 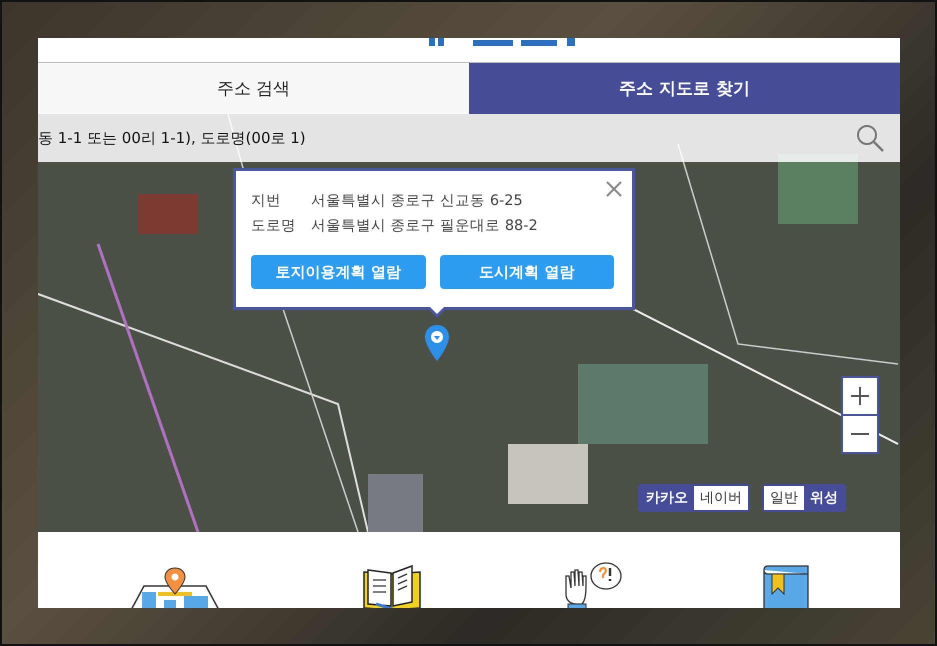 I want to click on map-pin-icon, so click(x=437, y=343).